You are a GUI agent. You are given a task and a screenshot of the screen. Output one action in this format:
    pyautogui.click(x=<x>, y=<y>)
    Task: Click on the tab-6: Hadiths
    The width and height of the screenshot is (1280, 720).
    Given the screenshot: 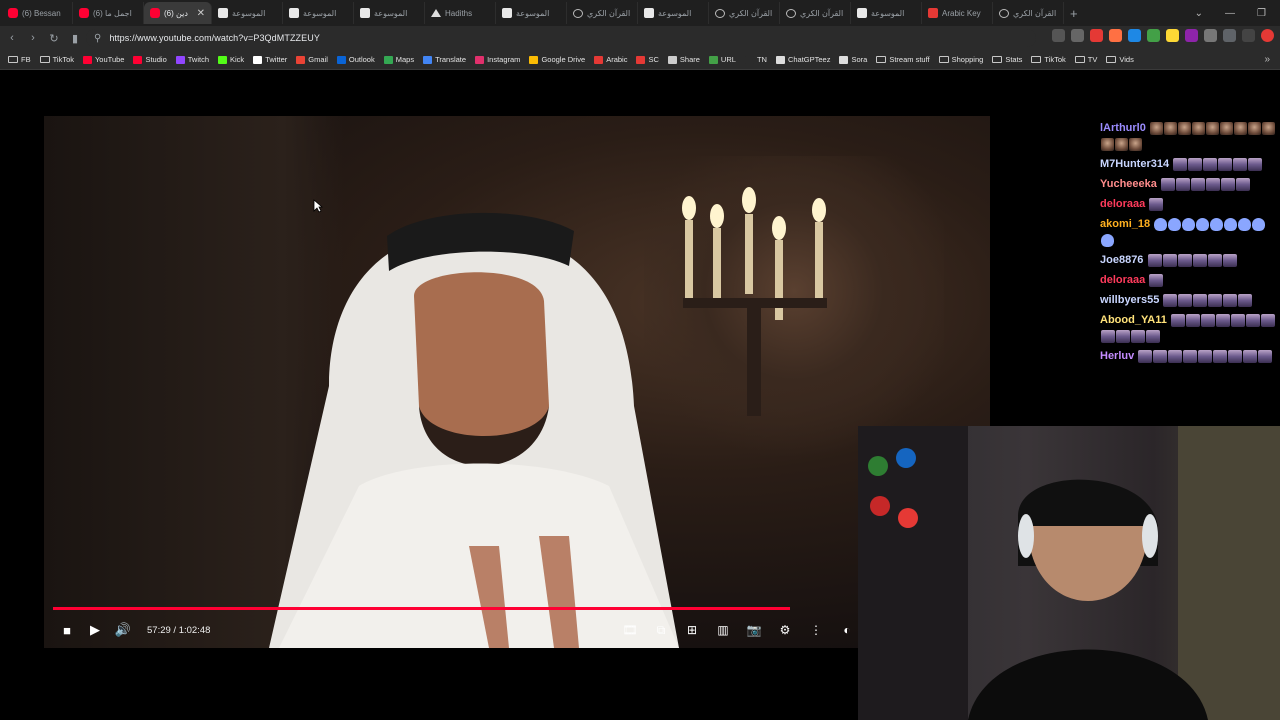 What is the action you would take?
    pyautogui.click(x=460, y=13)
    